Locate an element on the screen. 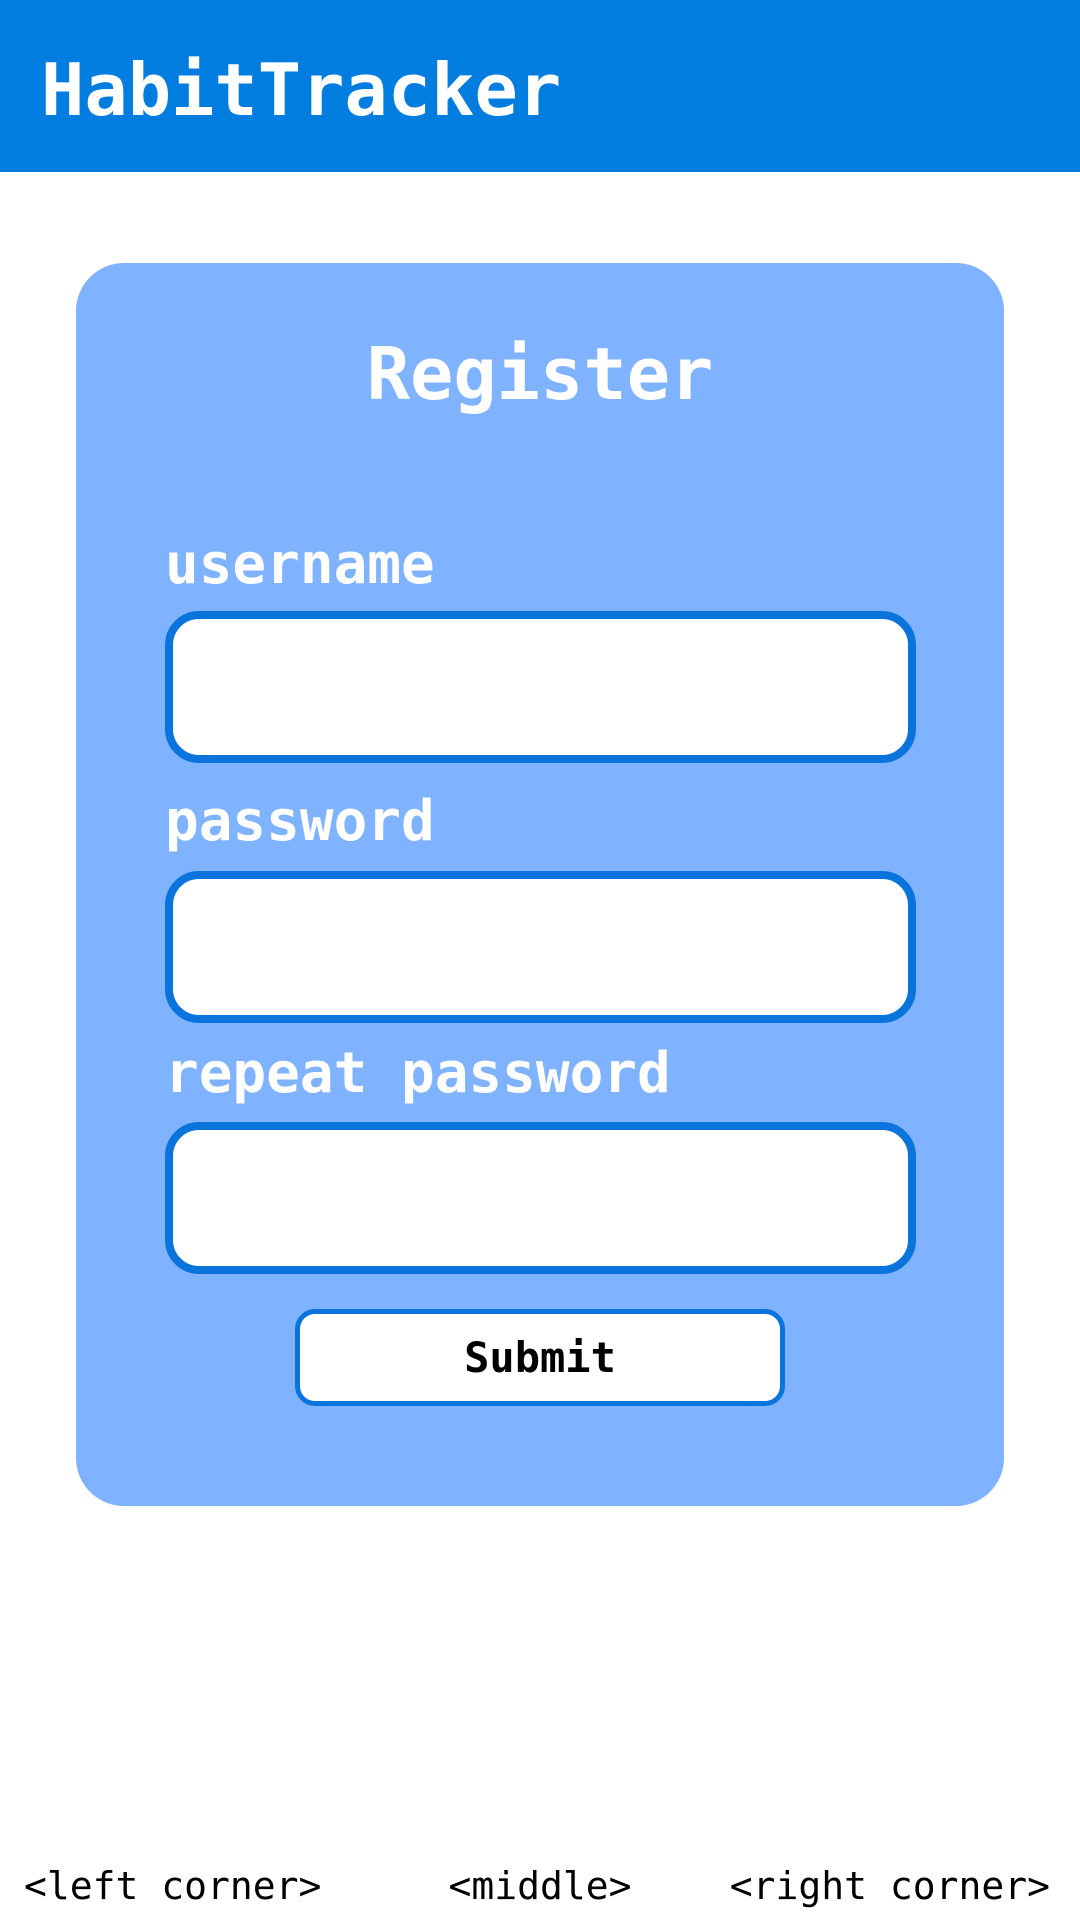  repeat-password-input is located at coordinates (540, 1198).